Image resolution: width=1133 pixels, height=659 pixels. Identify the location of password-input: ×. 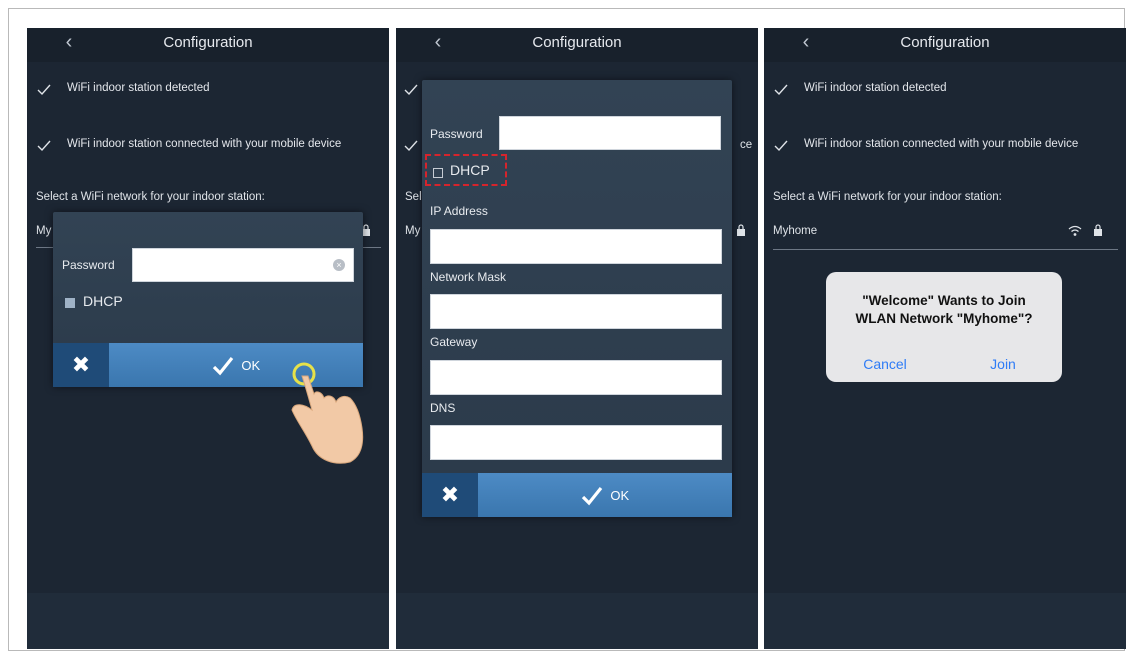
(243, 265).